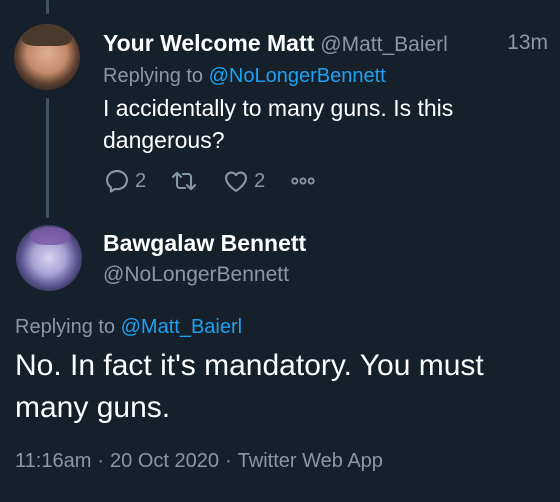  What do you see at coordinates (208, 43) in the screenshot?
I see `author-name: Your Welcome Matt` at bounding box center [208, 43].